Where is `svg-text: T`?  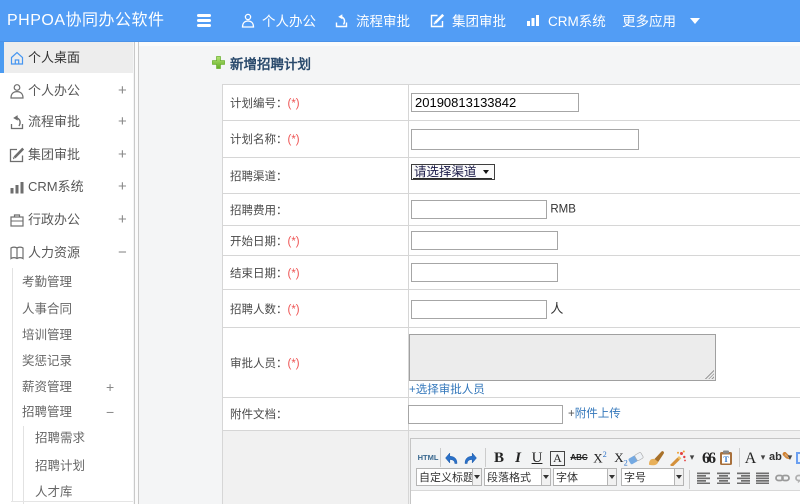 svg-text: T is located at coordinates (726, 459).